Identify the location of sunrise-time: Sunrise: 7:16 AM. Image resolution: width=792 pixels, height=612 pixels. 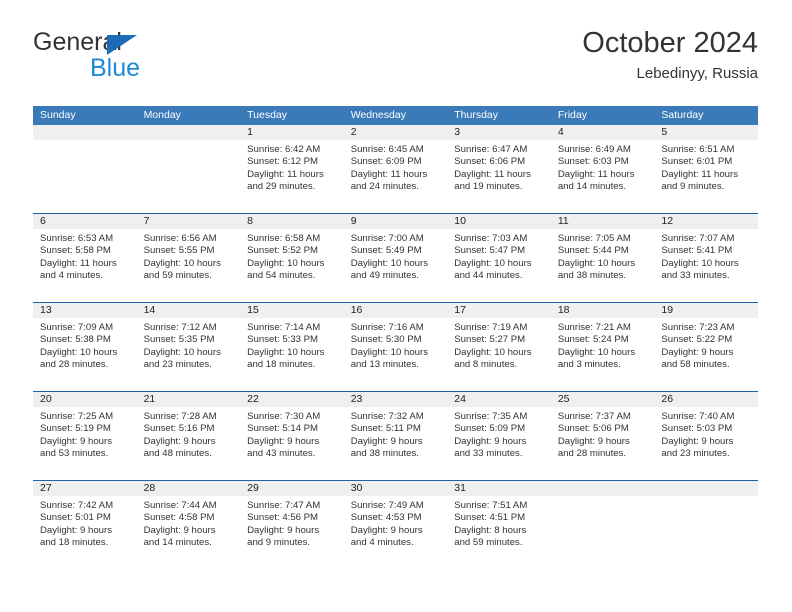
(387, 327).